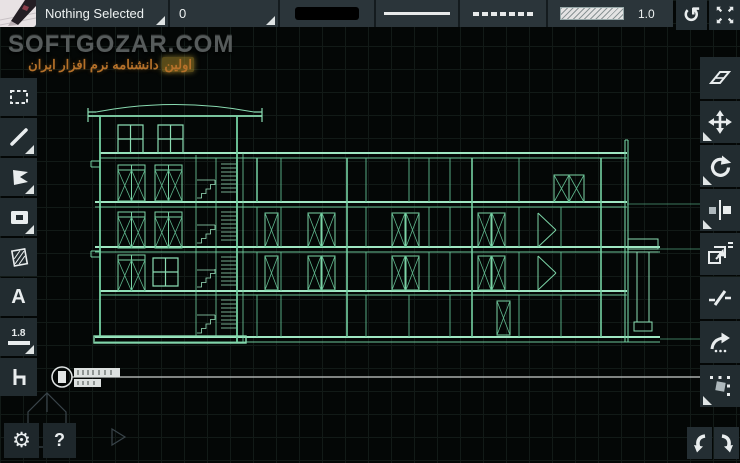 This screenshot has width=740, height=463. Describe the element at coordinates (93, 64) in the screenshot. I see `watermark-tagline-rest: دانشنامه نرم افزار ایران` at that location.